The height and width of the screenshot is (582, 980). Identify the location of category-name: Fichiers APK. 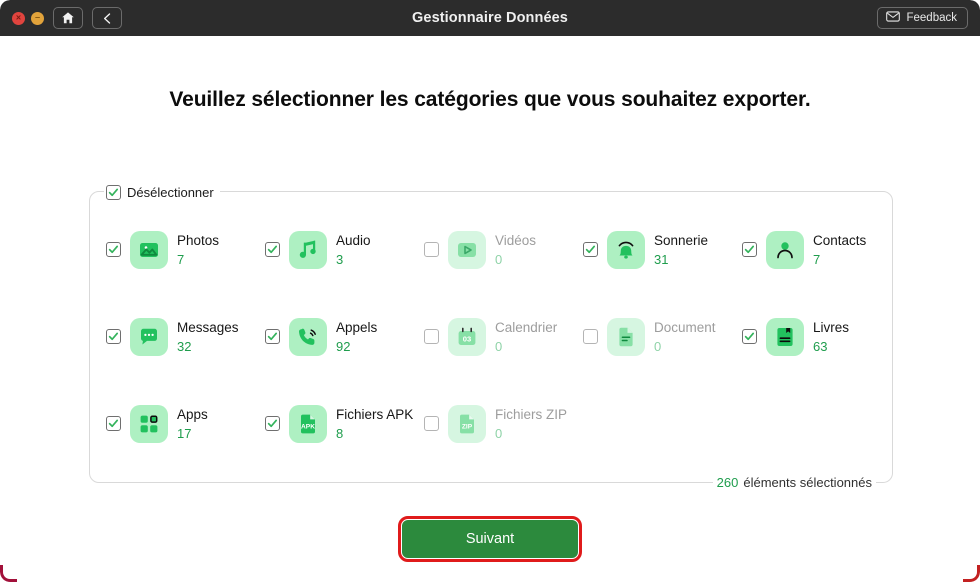
(375, 414).